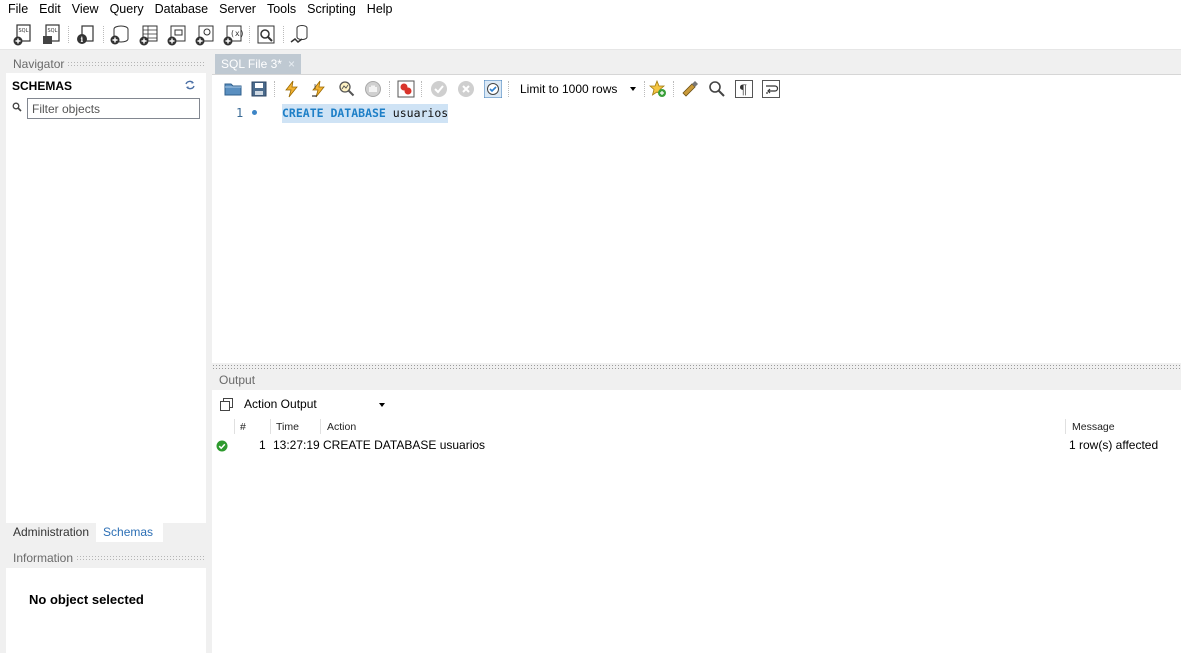 The height and width of the screenshot is (653, 1181). Describe the element at coordinates (42, 86) in the screenshot. I see `schemas-title: SCHEMAS` at that location.